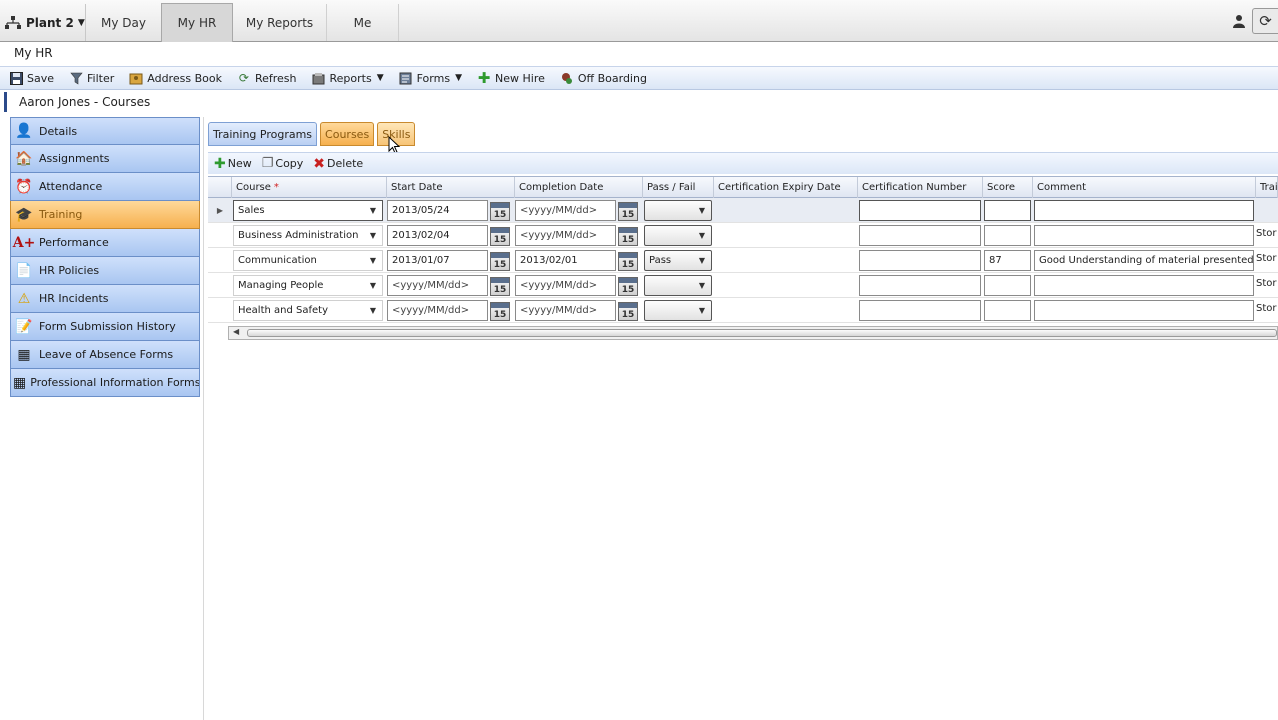 The image size is (1278, 720). Describe the element at coordinates (267, 163) in the screenshot. I see `copy-icon: ❐` at that location.